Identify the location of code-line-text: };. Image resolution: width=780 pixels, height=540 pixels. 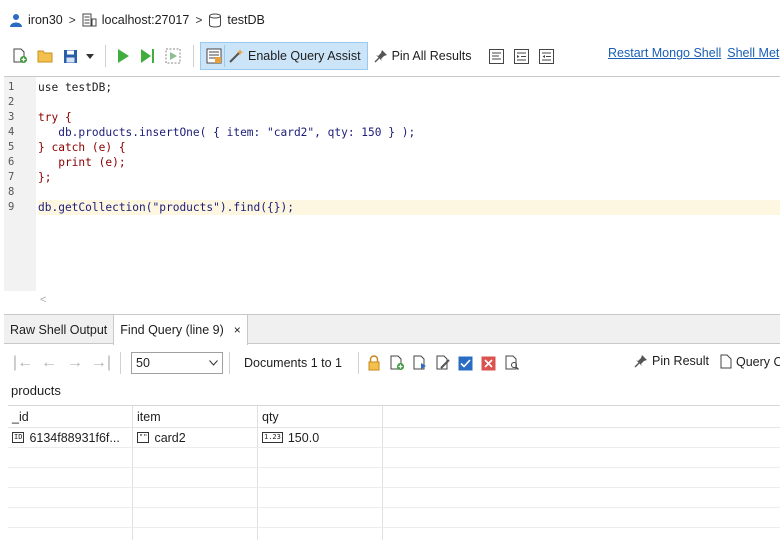
(45, 177).